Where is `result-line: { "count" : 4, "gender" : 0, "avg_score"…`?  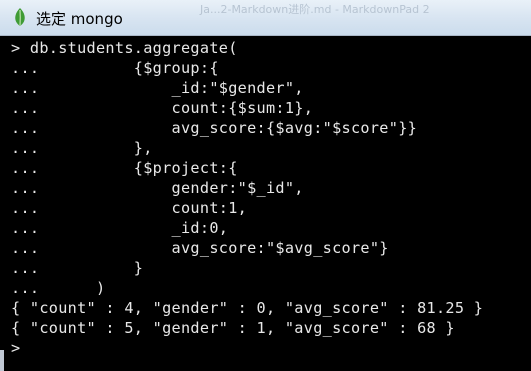 result-line: { "count" : 4, "gender" : 0, "avg_score"… is located at coordinates (247, 308).